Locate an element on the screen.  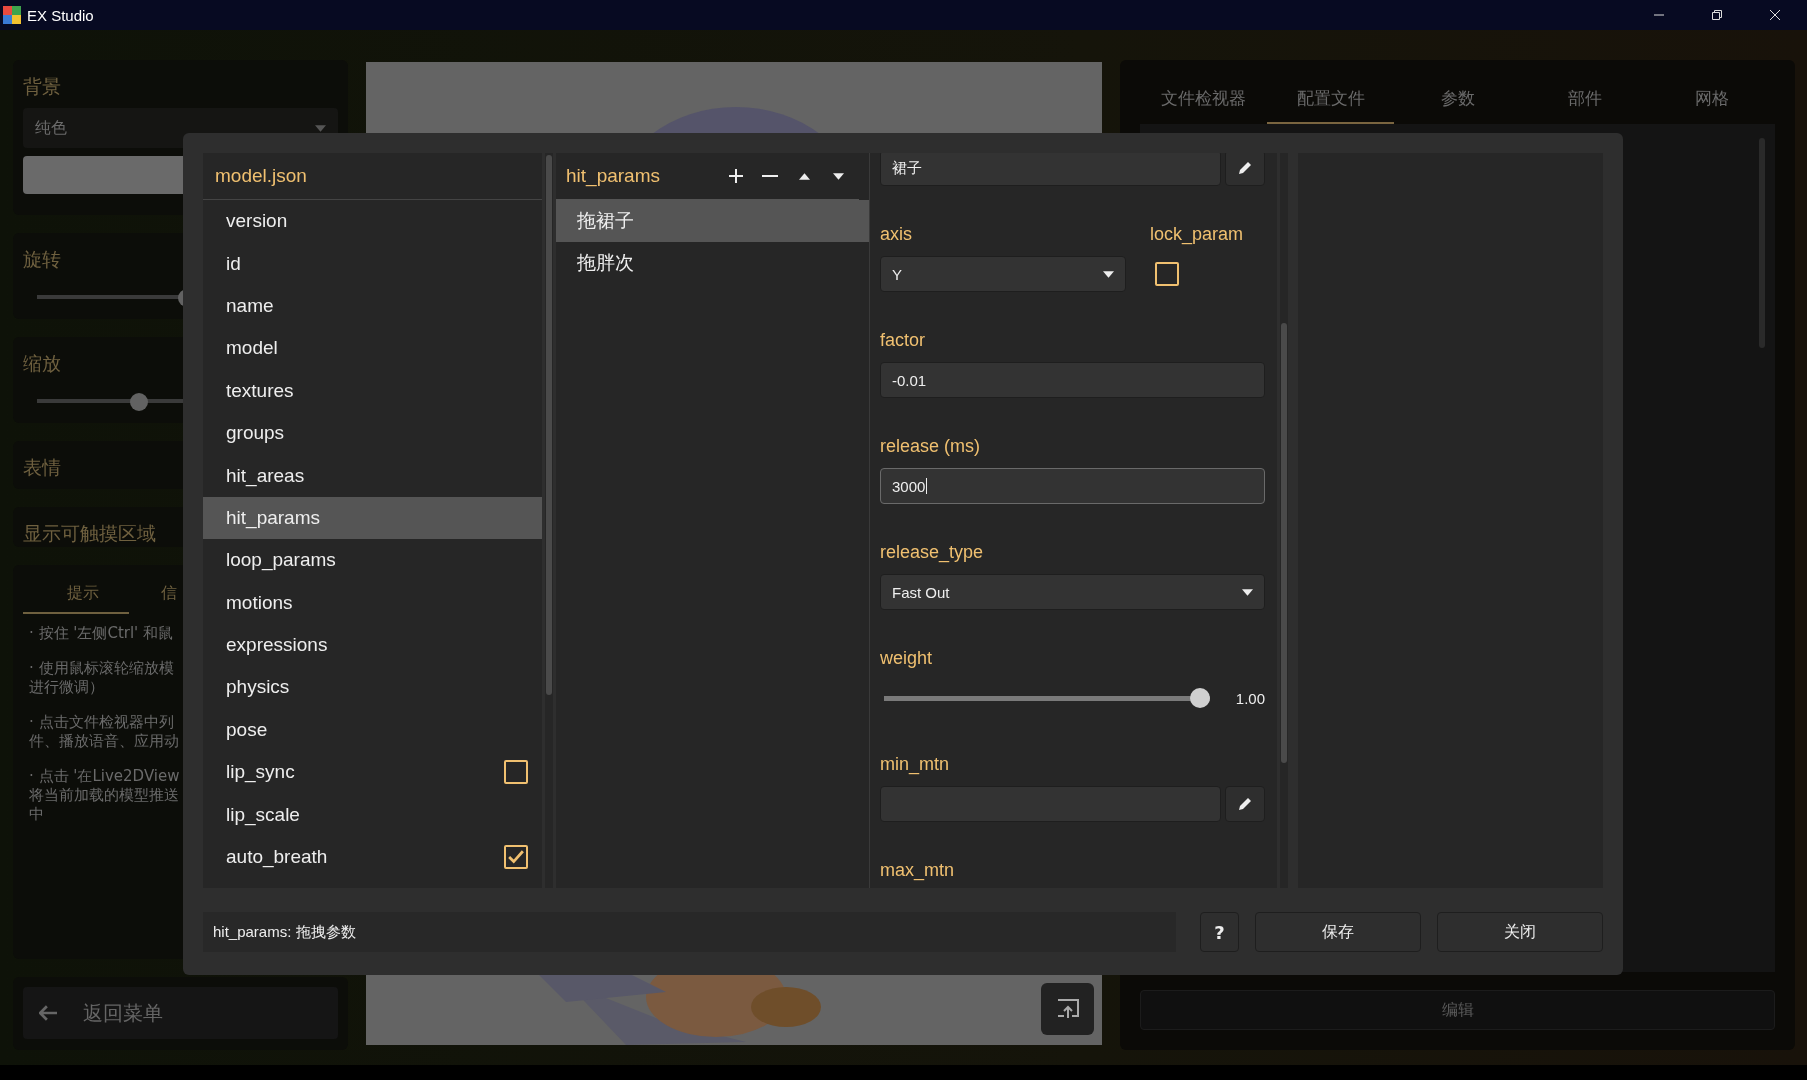
section-label: 表情 is located at coordinates (42, 467).